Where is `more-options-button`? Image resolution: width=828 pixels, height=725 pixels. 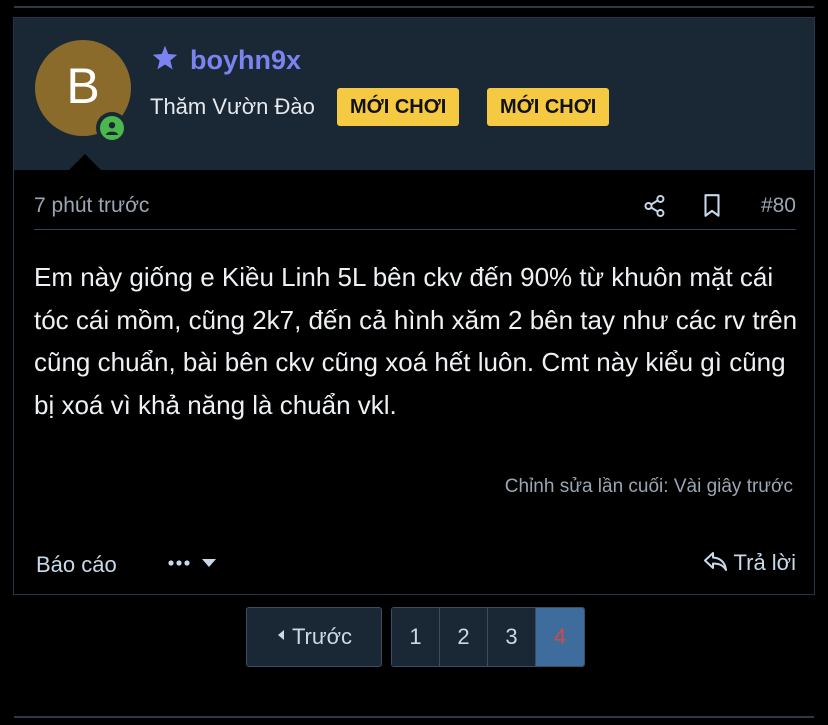
more-options-button is located at coordinates (192, 563).